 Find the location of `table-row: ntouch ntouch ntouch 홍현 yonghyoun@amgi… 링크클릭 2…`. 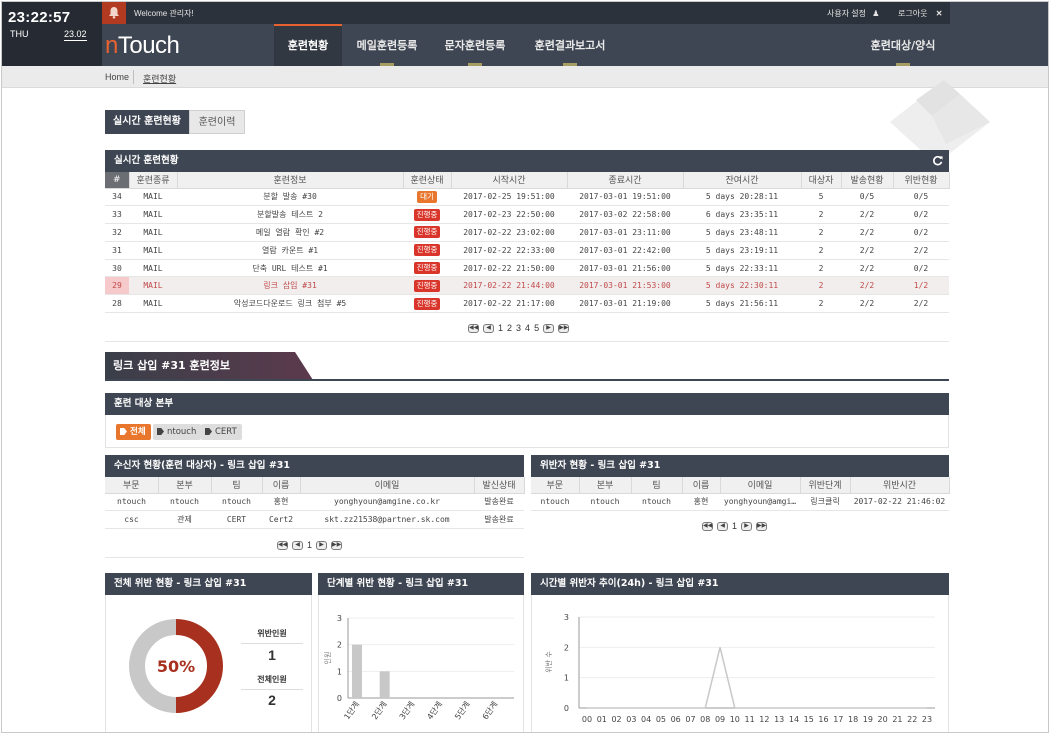

table-row: ntouch ntouch ntouch 홍현 yonghyoun@amgi… 링크클릭 2… is located at coordinates (740, 502).